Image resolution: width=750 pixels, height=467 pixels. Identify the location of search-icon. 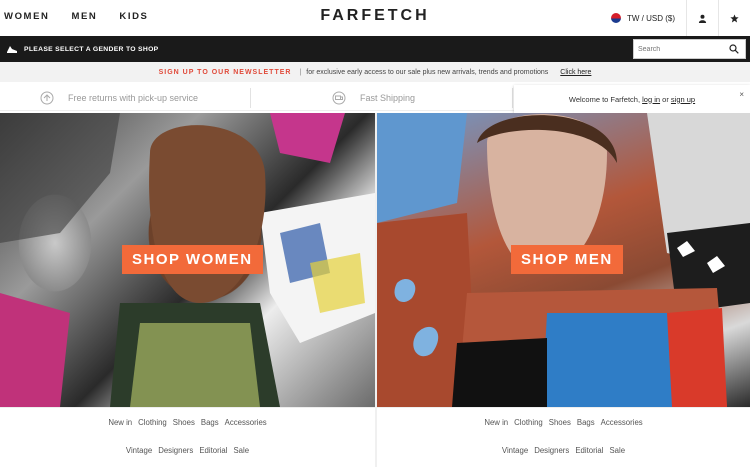
(734, 49).